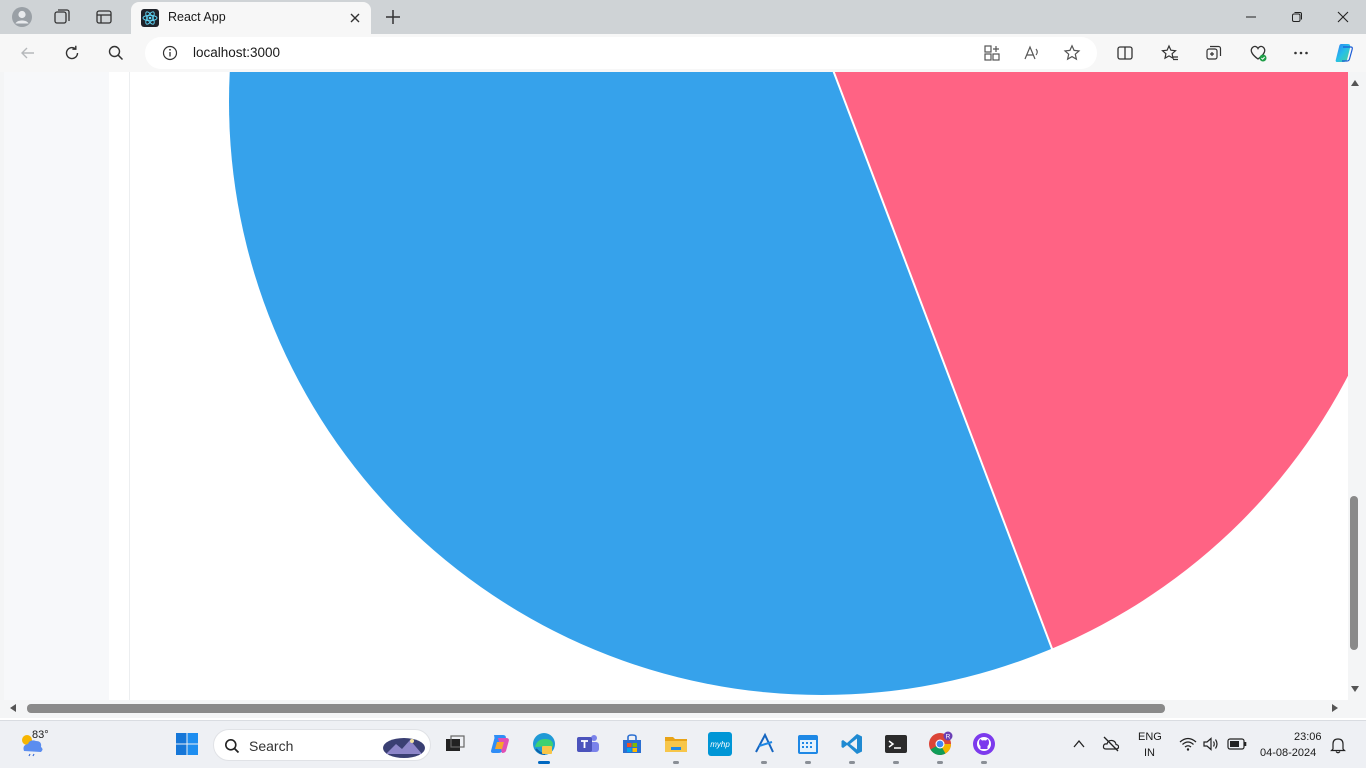 The width and height of the screenshot is (1366, 768). What do you see at coordinates (1237, 744) in the screenshot?
I see `battery-icon` at bounding box center [1237, 744].